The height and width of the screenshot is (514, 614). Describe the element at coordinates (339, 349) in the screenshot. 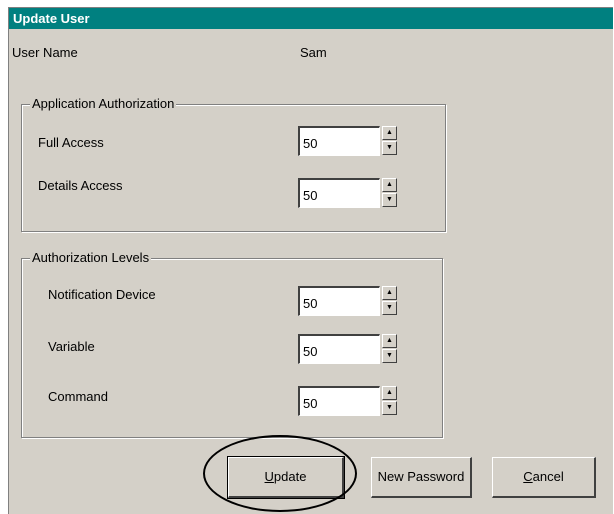

I see `variable-input: 50` at that location.